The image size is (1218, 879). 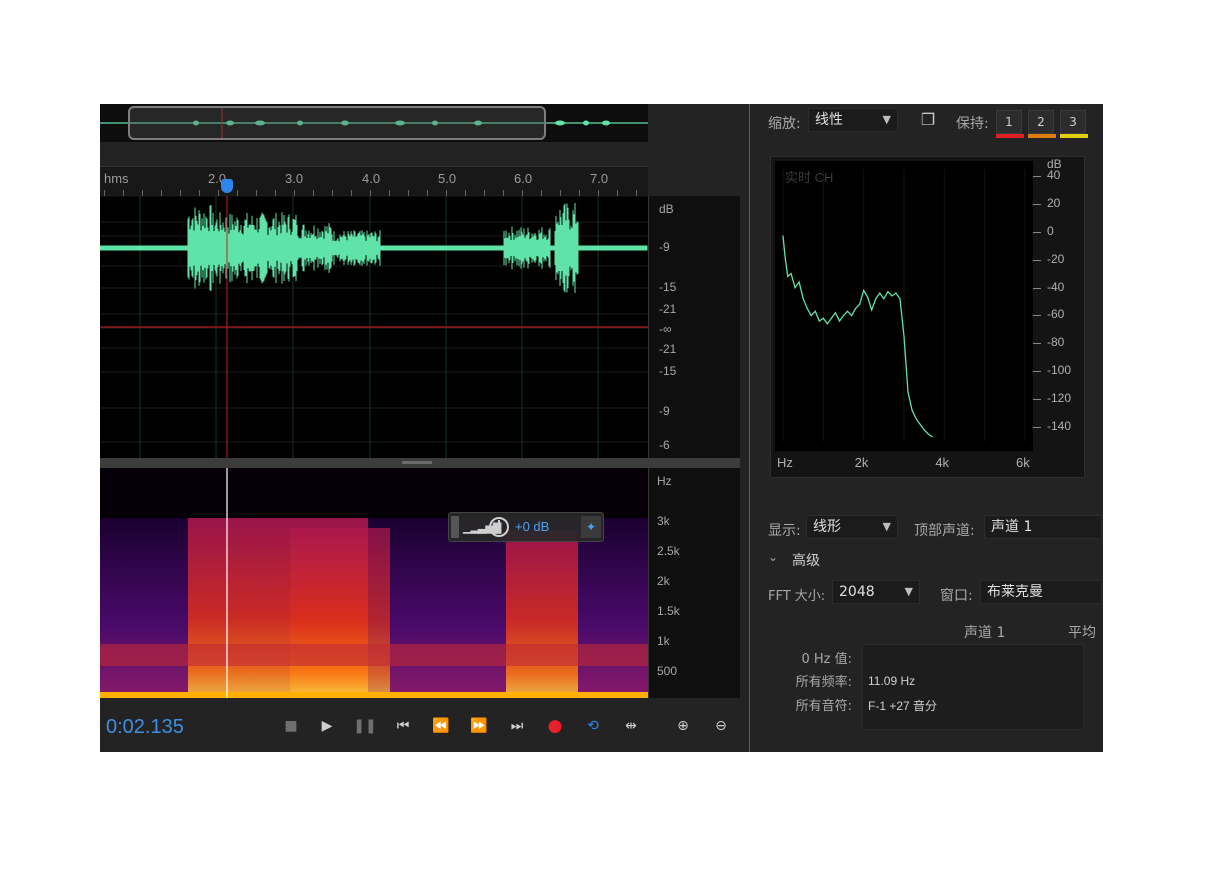 I want to click on ruler-tick-label: 7.0, so click(x=599, y=178).